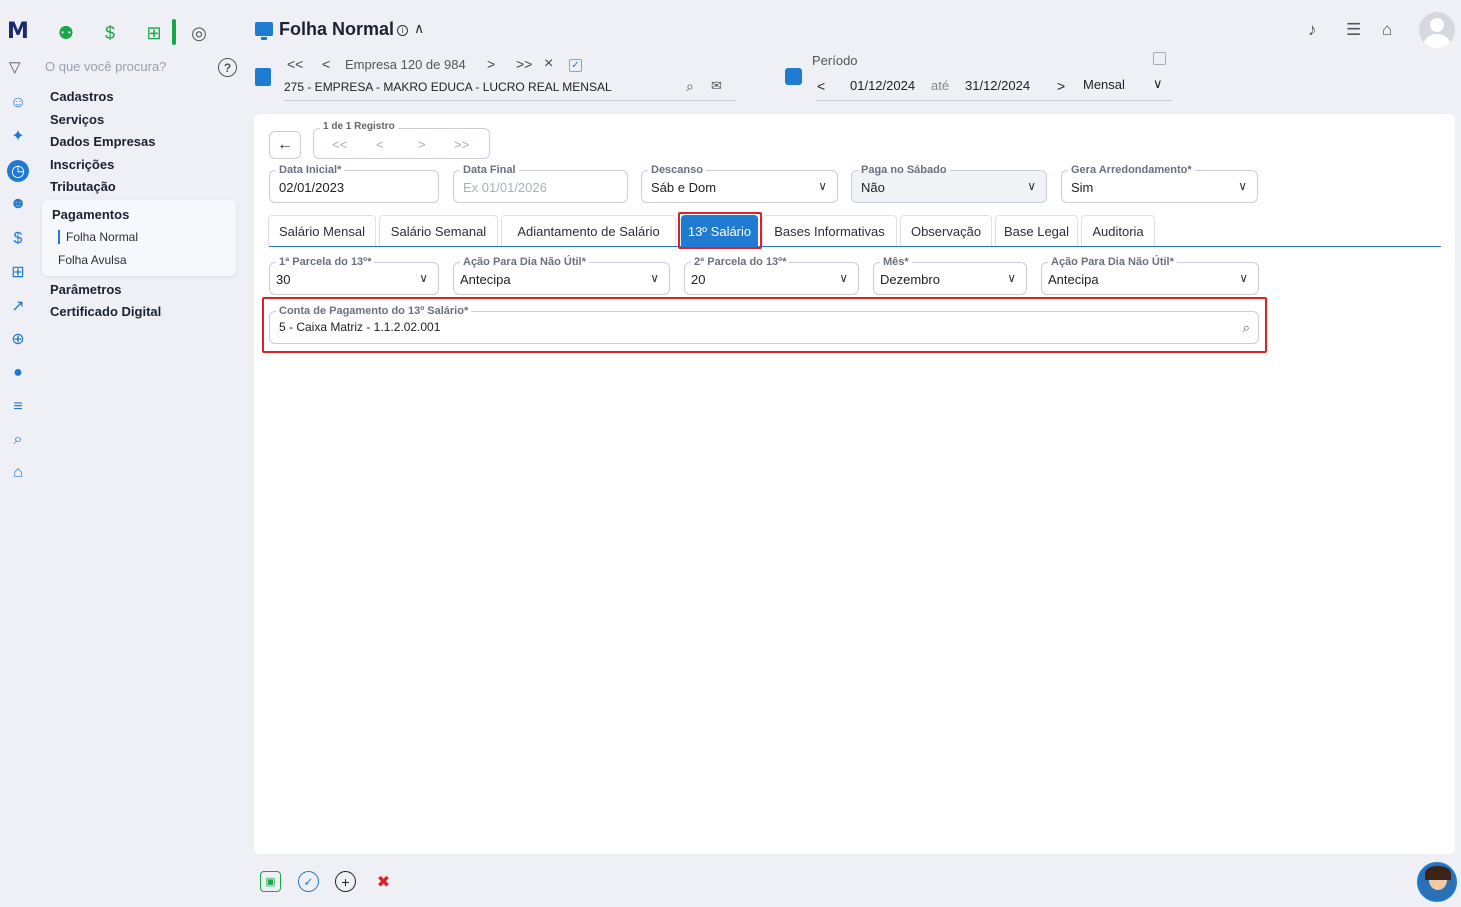  What do you see at coordinates (174, 32) in the screenshot?
I see `active-module-indicator` at bounding box center [174, 32].